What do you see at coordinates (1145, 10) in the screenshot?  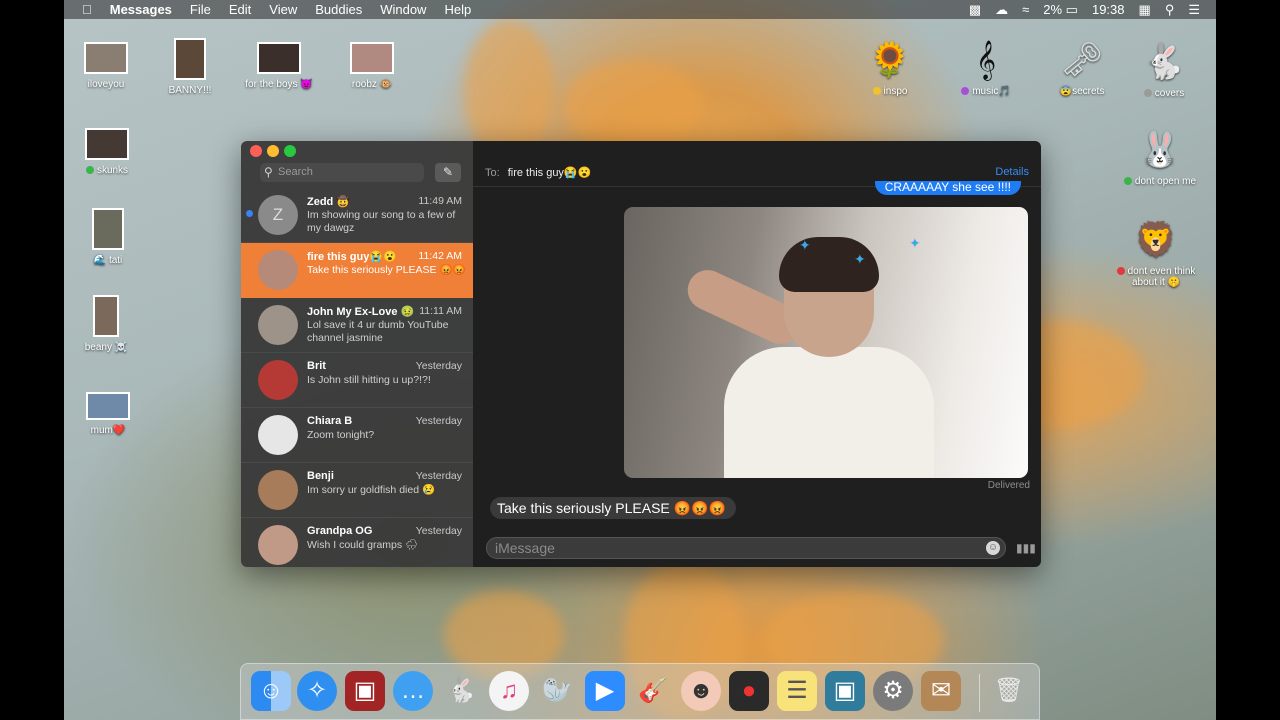 I see `display-icon: ▦` at bounding box center [1145, 10].